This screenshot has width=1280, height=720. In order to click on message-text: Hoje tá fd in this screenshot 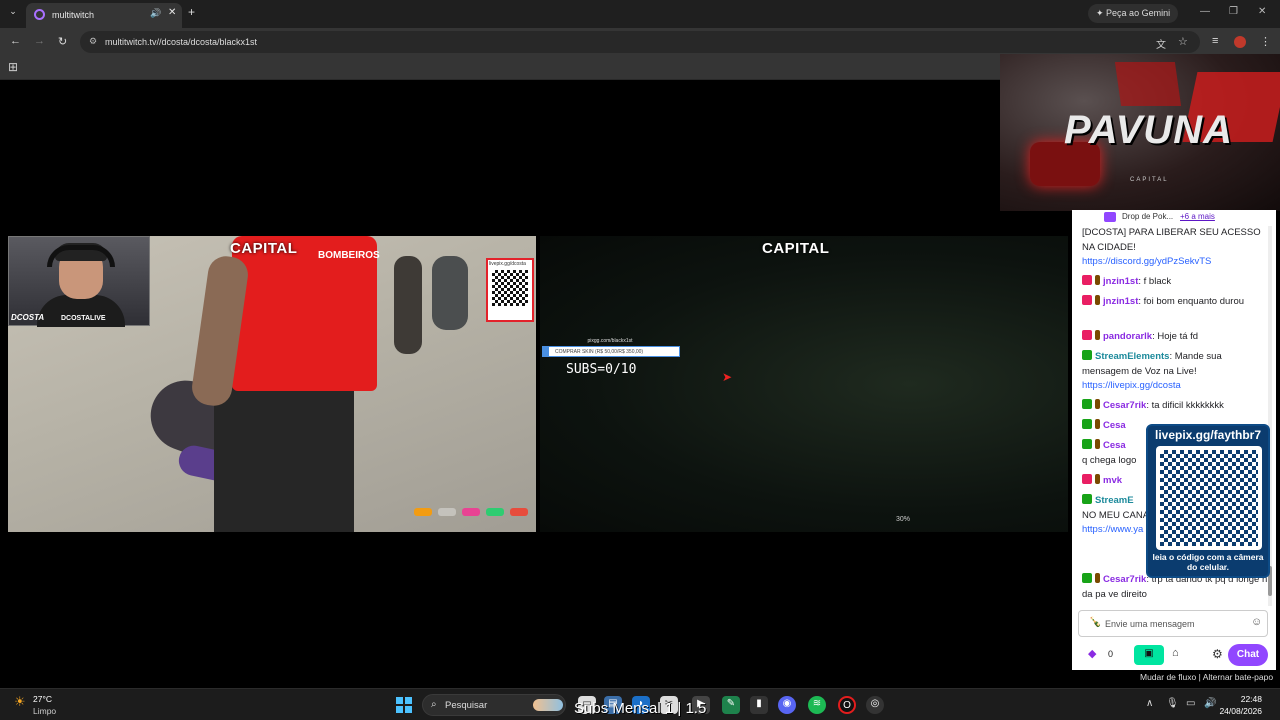, I will do `click(1178, 336)`.